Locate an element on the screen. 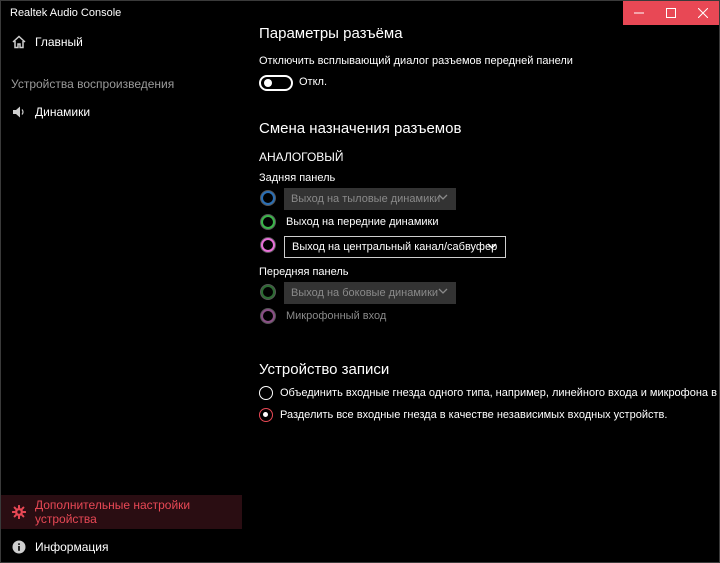 This screenshot has height=563, width=720. rear-pink-dropdown: Выход на центральный канал/сабвуфер is located at coordinates (395, 247).